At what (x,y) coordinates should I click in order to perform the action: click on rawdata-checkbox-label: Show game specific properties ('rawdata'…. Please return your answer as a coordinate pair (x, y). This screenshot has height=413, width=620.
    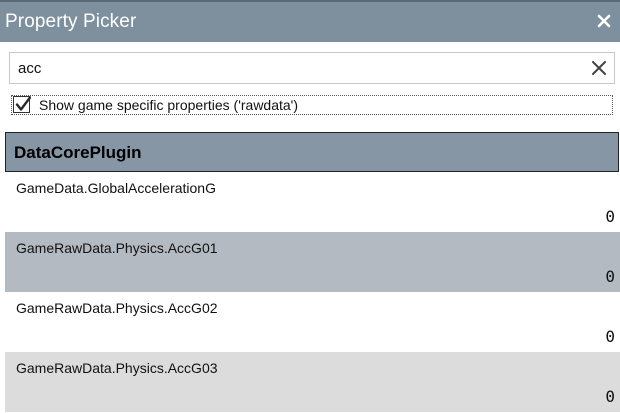
    Looking at the image, I should click on (168, 105).